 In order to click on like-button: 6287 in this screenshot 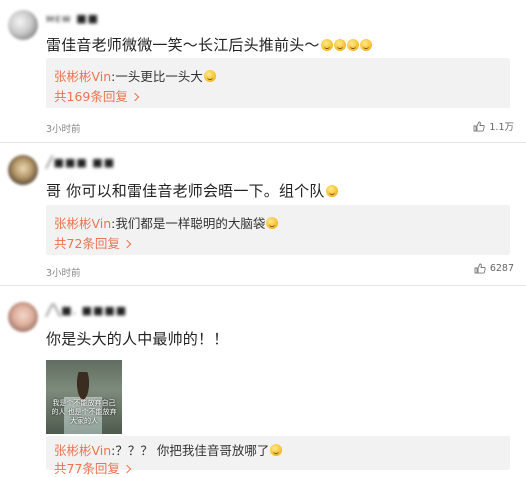, I will do `click(494, 268)`.